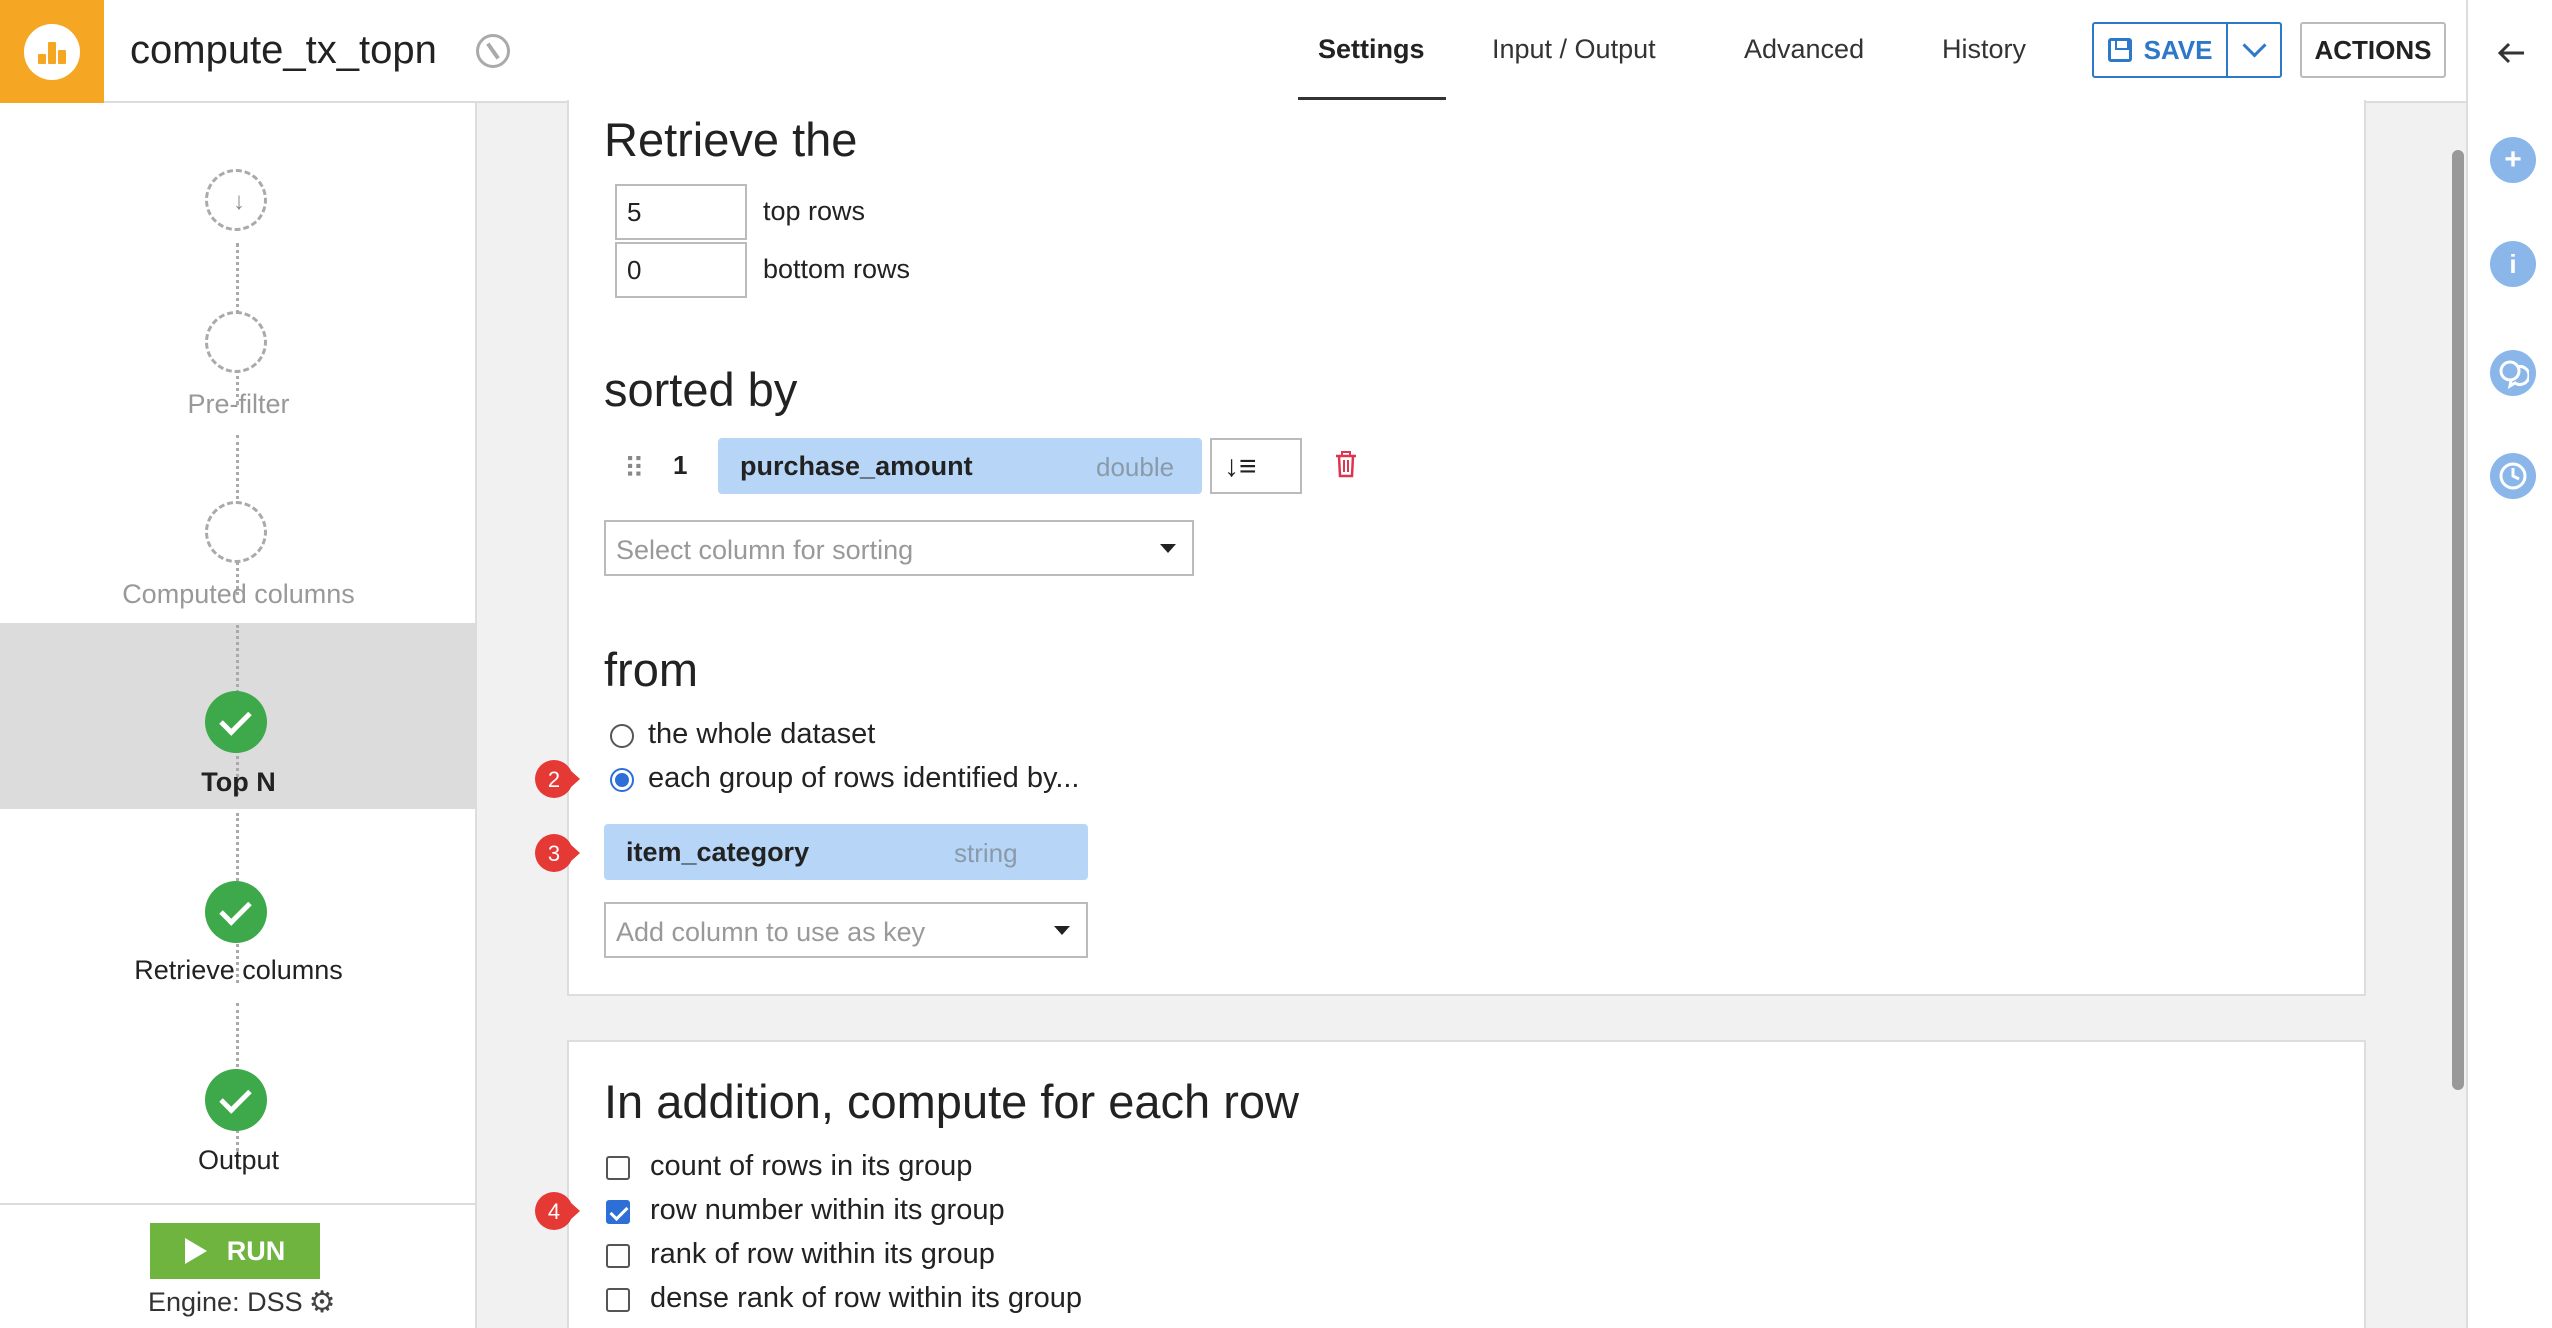 The height and width of the screenshot is (1328, 2552). What do you see at coordinates (761, 734) in the screenshot?
I see `whole-dataset-label: the whole dataset` at bounding box center [761, 734].